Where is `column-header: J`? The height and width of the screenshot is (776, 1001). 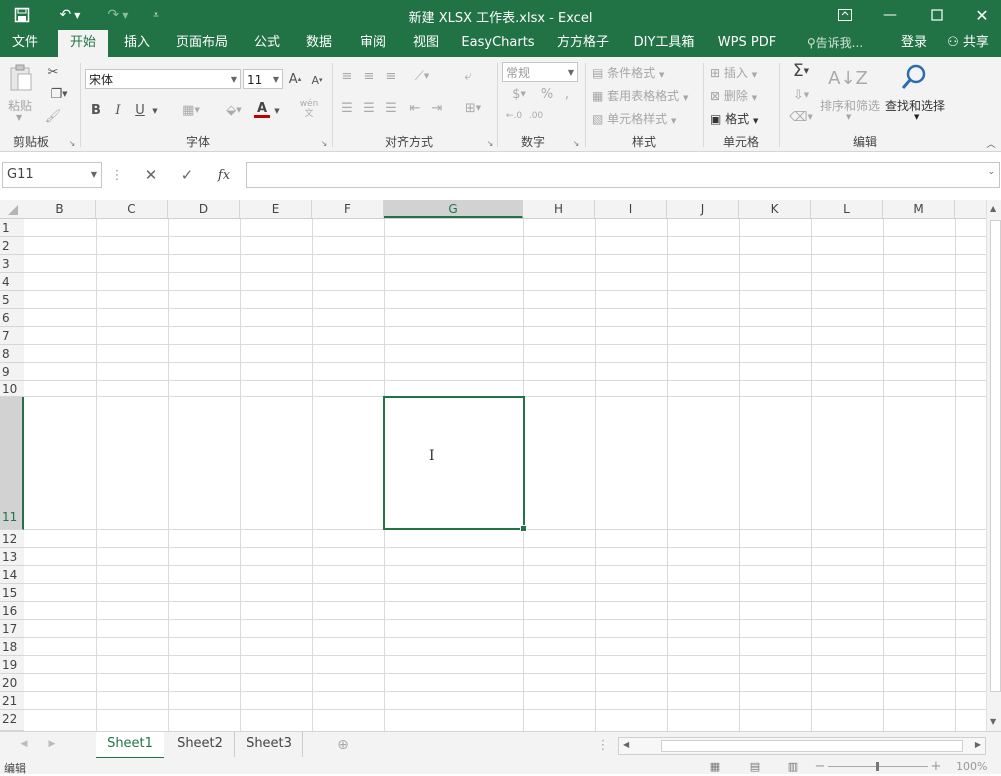 column-header: J is located at coordinates (703, 209).